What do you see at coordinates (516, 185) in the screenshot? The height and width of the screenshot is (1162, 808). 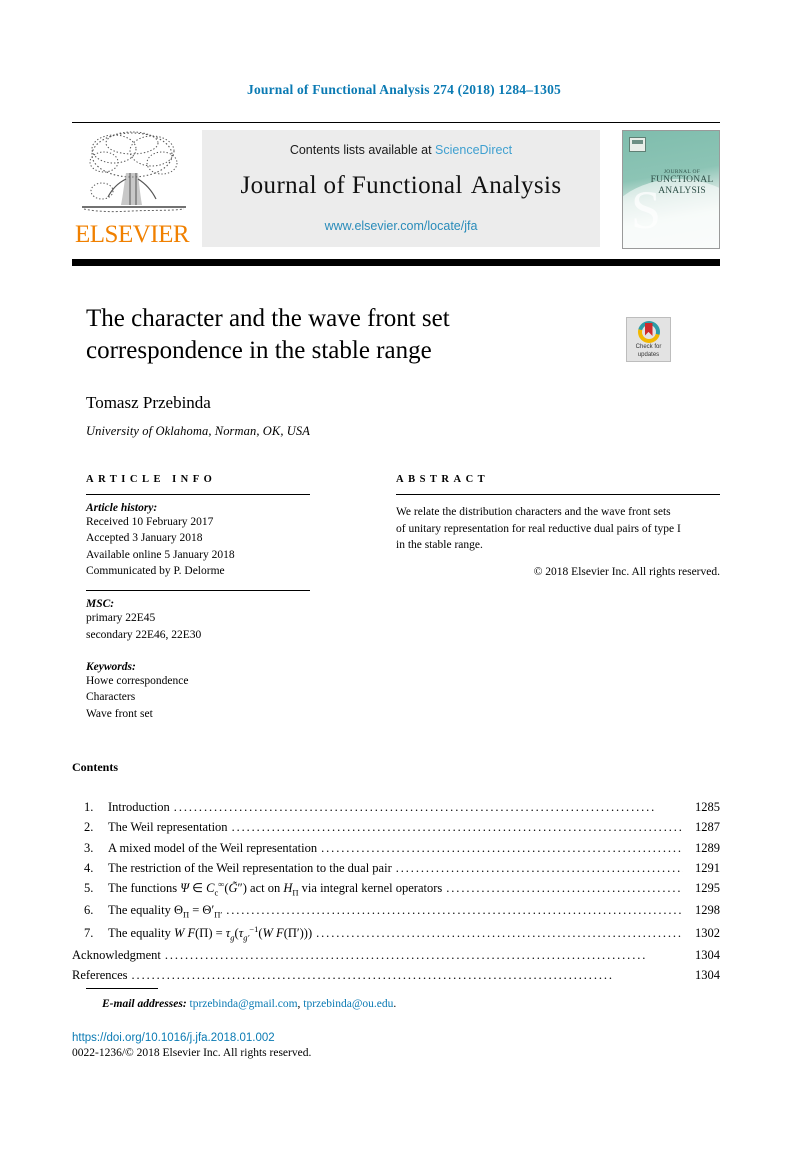 I see `journal-title-part2: Analysis` at bounding box center [516, 185].